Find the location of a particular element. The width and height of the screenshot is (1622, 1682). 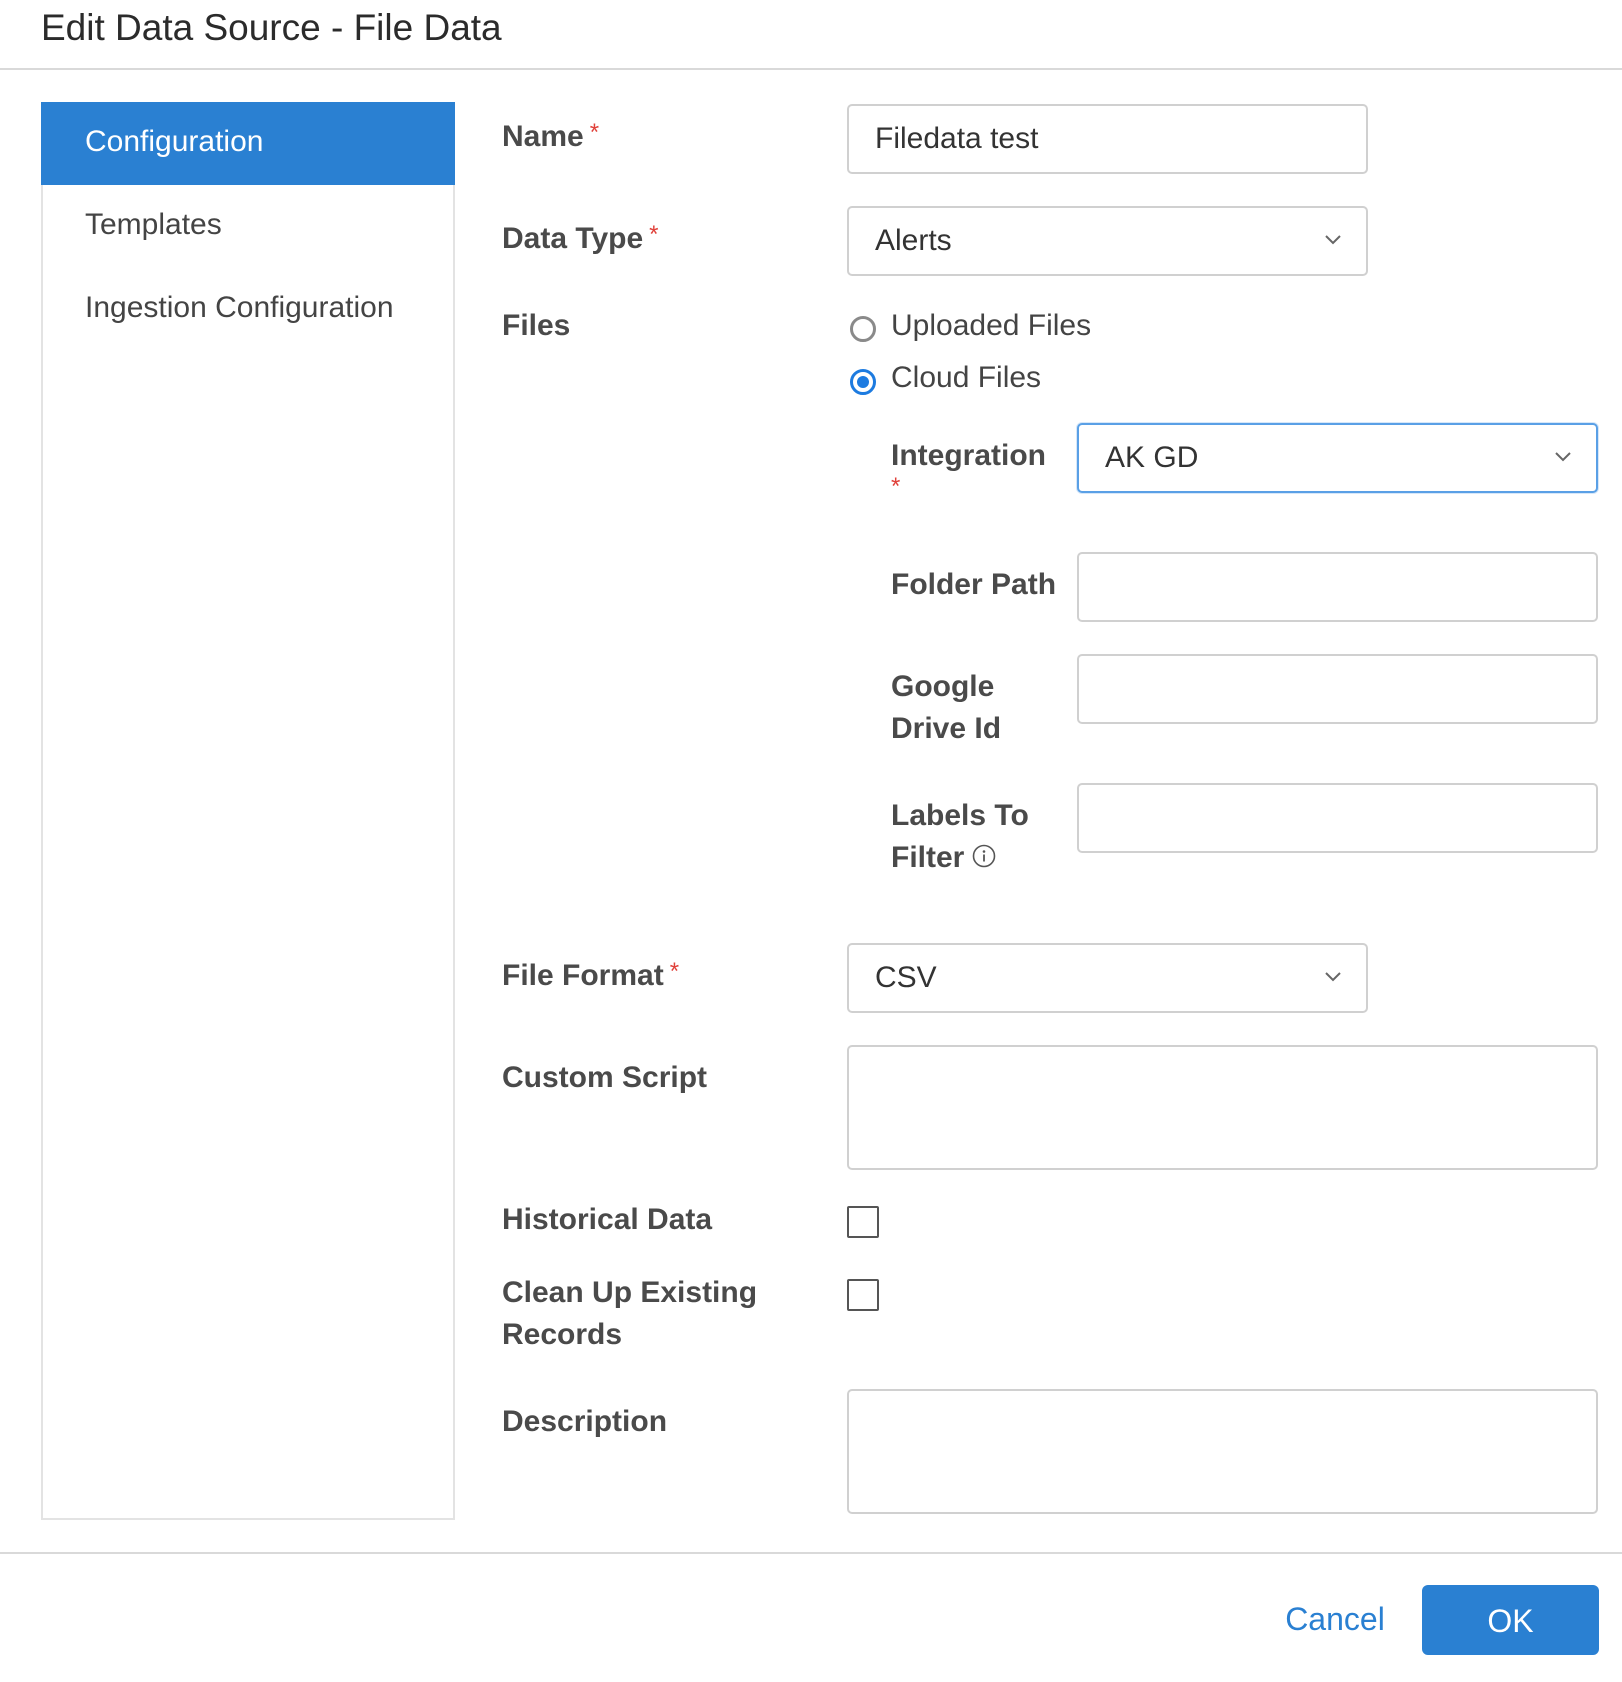

integration-select: AK GD is located at coordinates (1337, 458).